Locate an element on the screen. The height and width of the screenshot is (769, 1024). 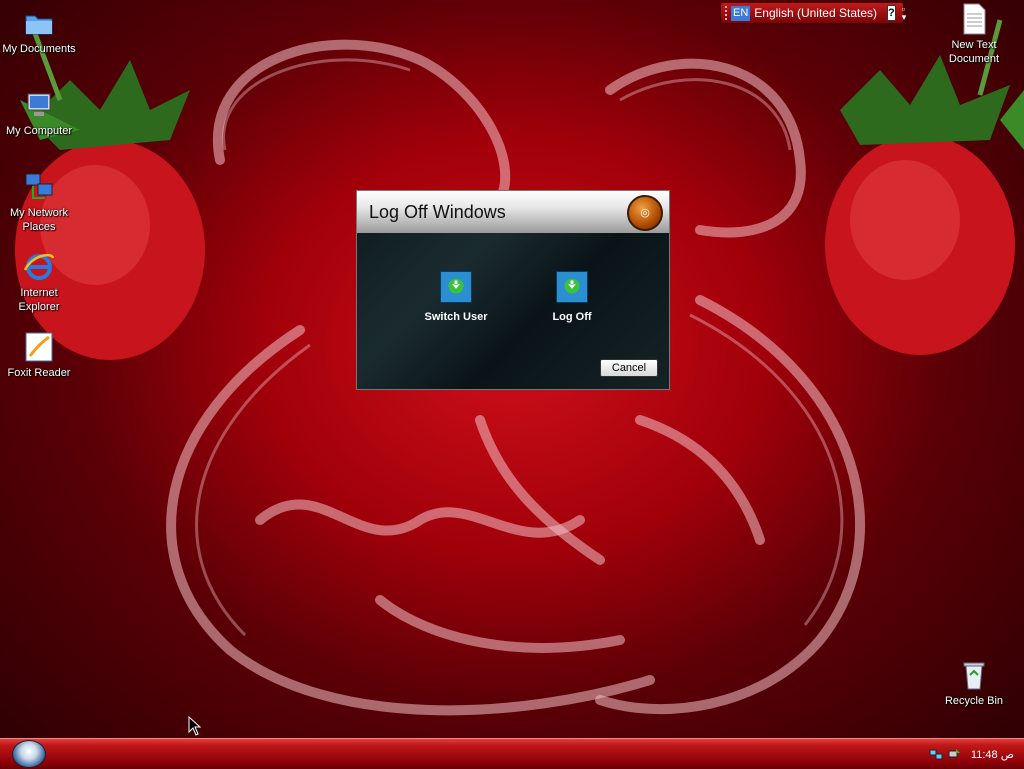
mouse-cursor-icon is located at coordinates (195, 726).